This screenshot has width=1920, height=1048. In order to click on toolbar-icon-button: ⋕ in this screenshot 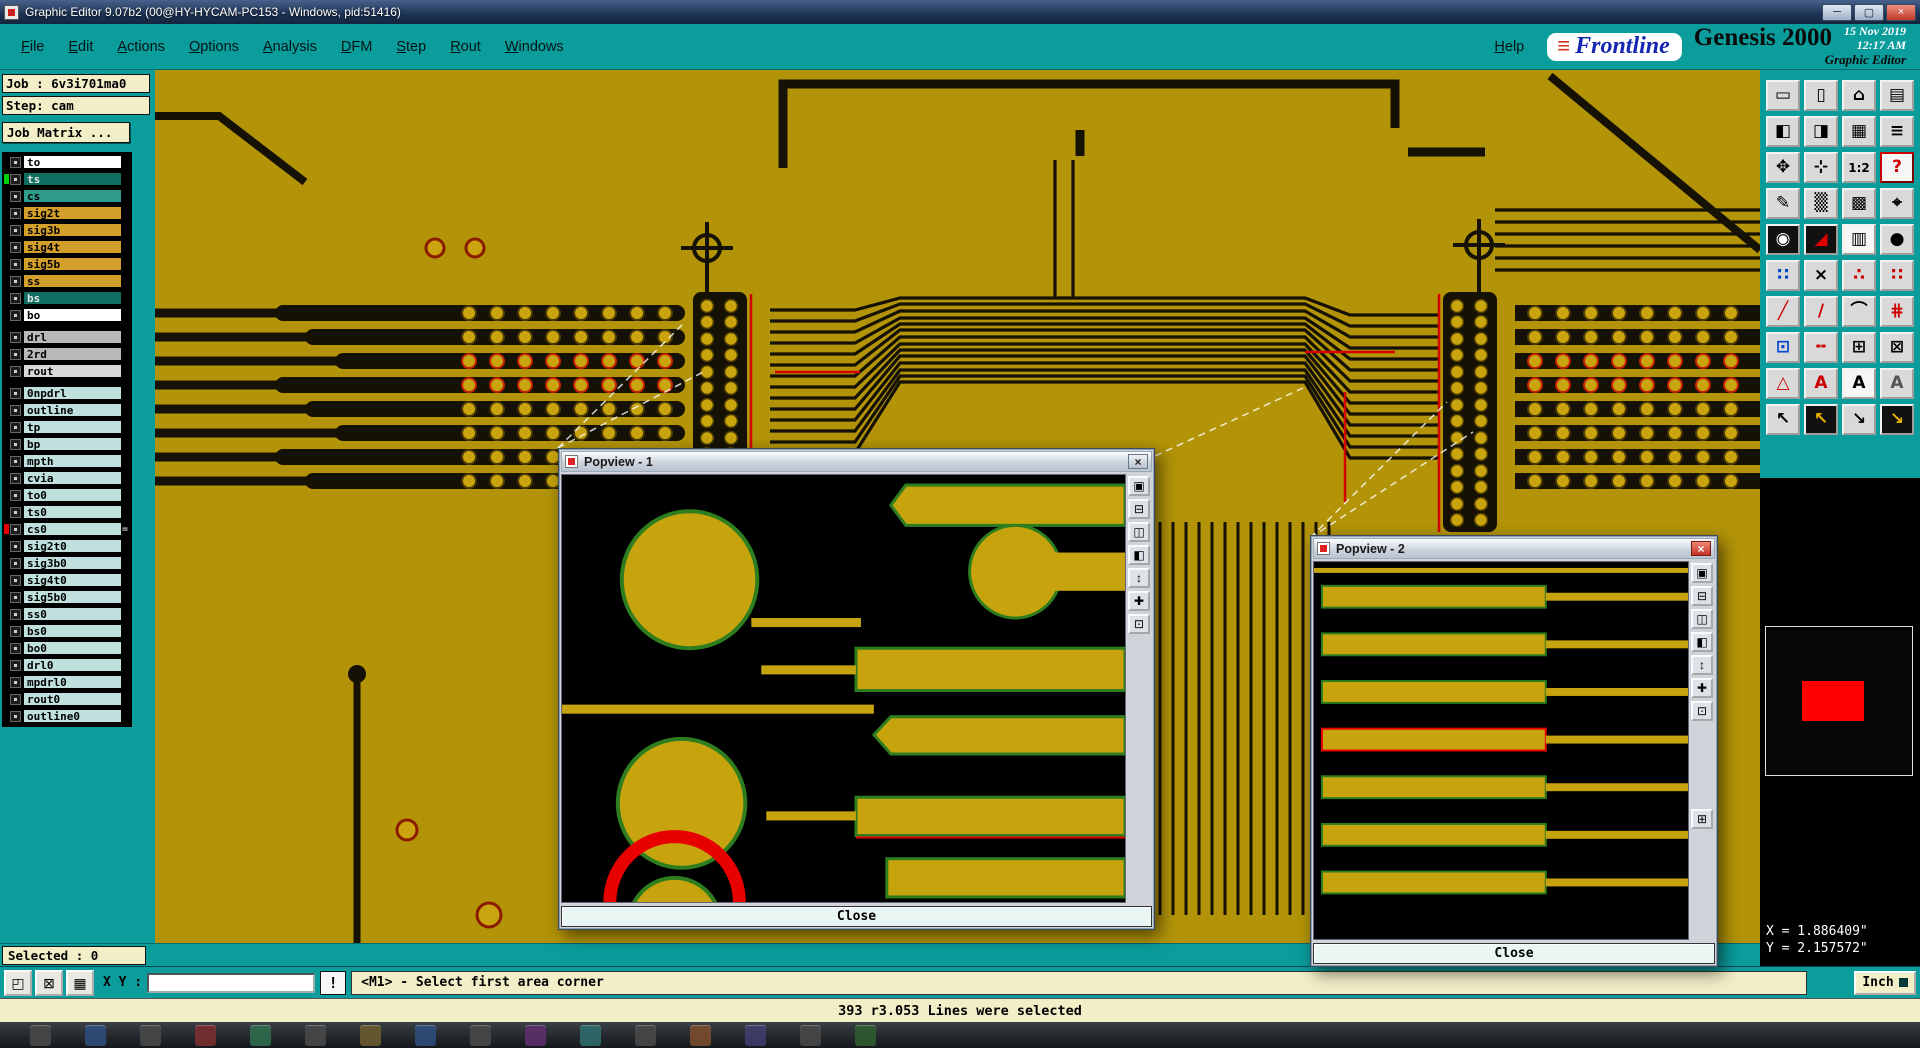, I will do `click(1897, 311)`.